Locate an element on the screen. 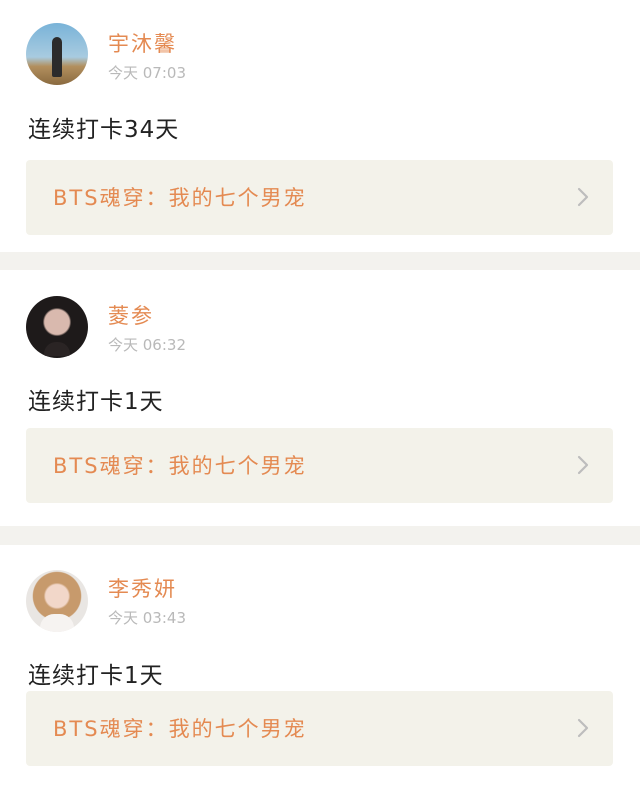 The height and width of the screenshot is (787, 640). post-time: 今天 06:32 is located at coordinates (147, 345).